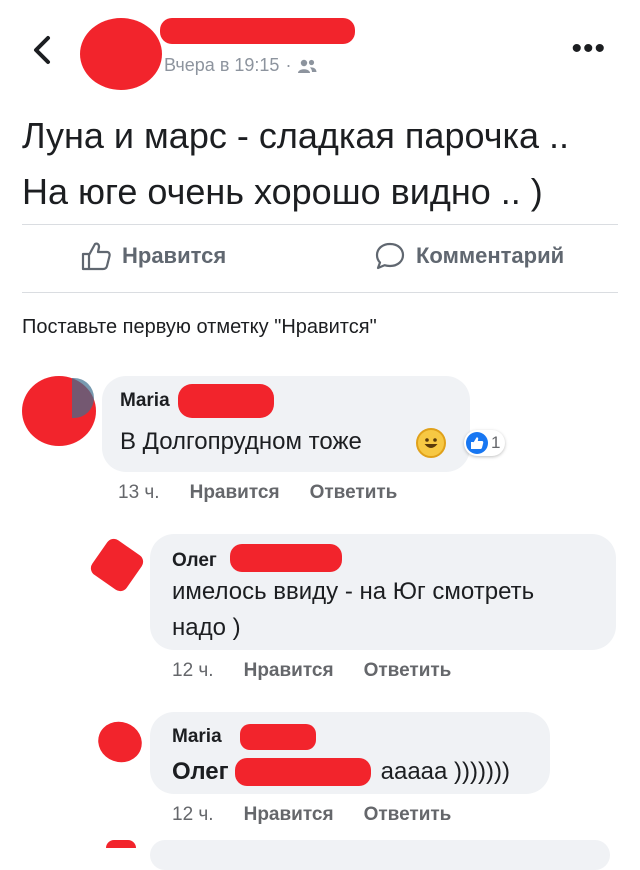 Image resolution: width=640 pixels, height=870 pixels. Describe the element at coordinates (445, 771) in the screenshot. I see `reply-message: ааааа )))))))` at that location.